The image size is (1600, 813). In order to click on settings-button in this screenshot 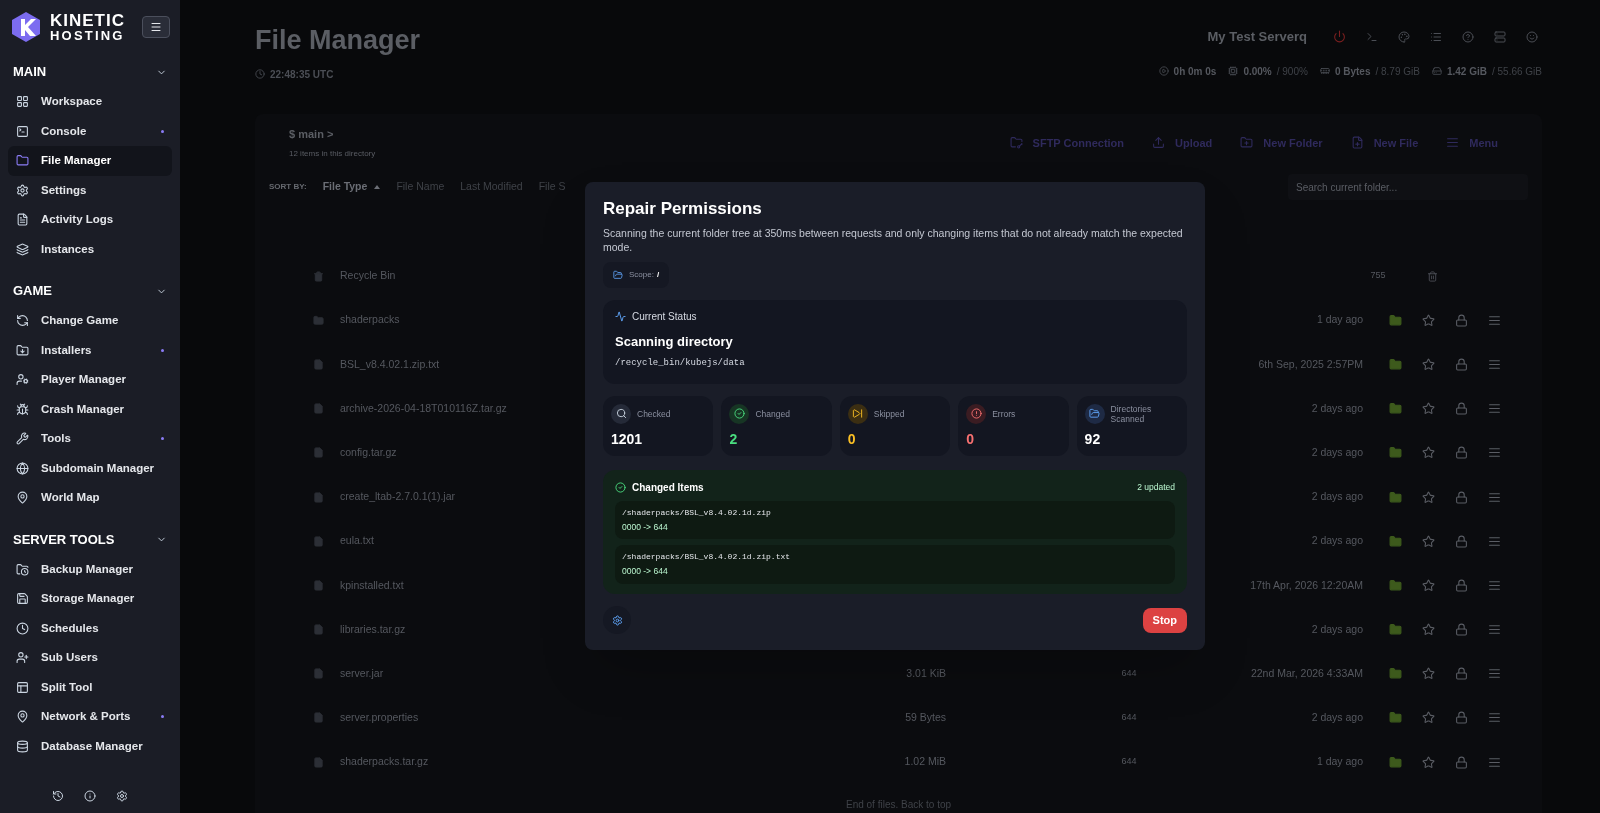, I will do `click(617, 620)`.